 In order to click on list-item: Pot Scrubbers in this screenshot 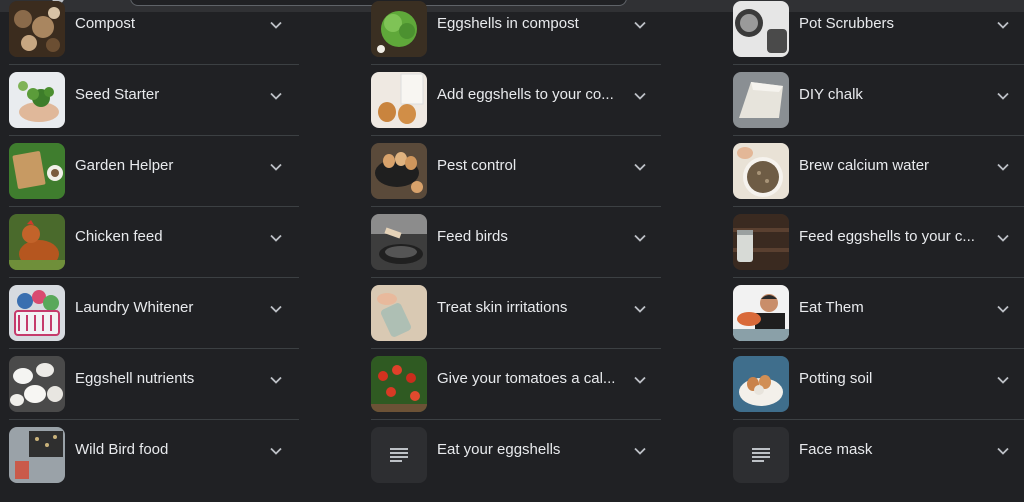, I will do `click(878, 32)`.